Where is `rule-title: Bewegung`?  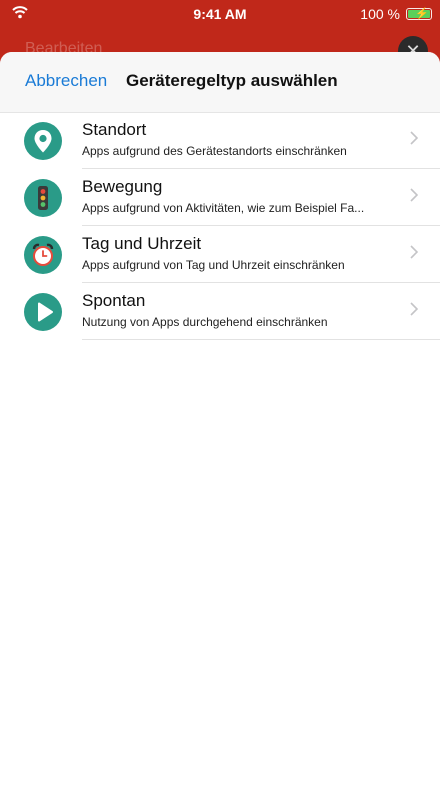 rule-title: Bewegung is located at coordinates (122, 186).